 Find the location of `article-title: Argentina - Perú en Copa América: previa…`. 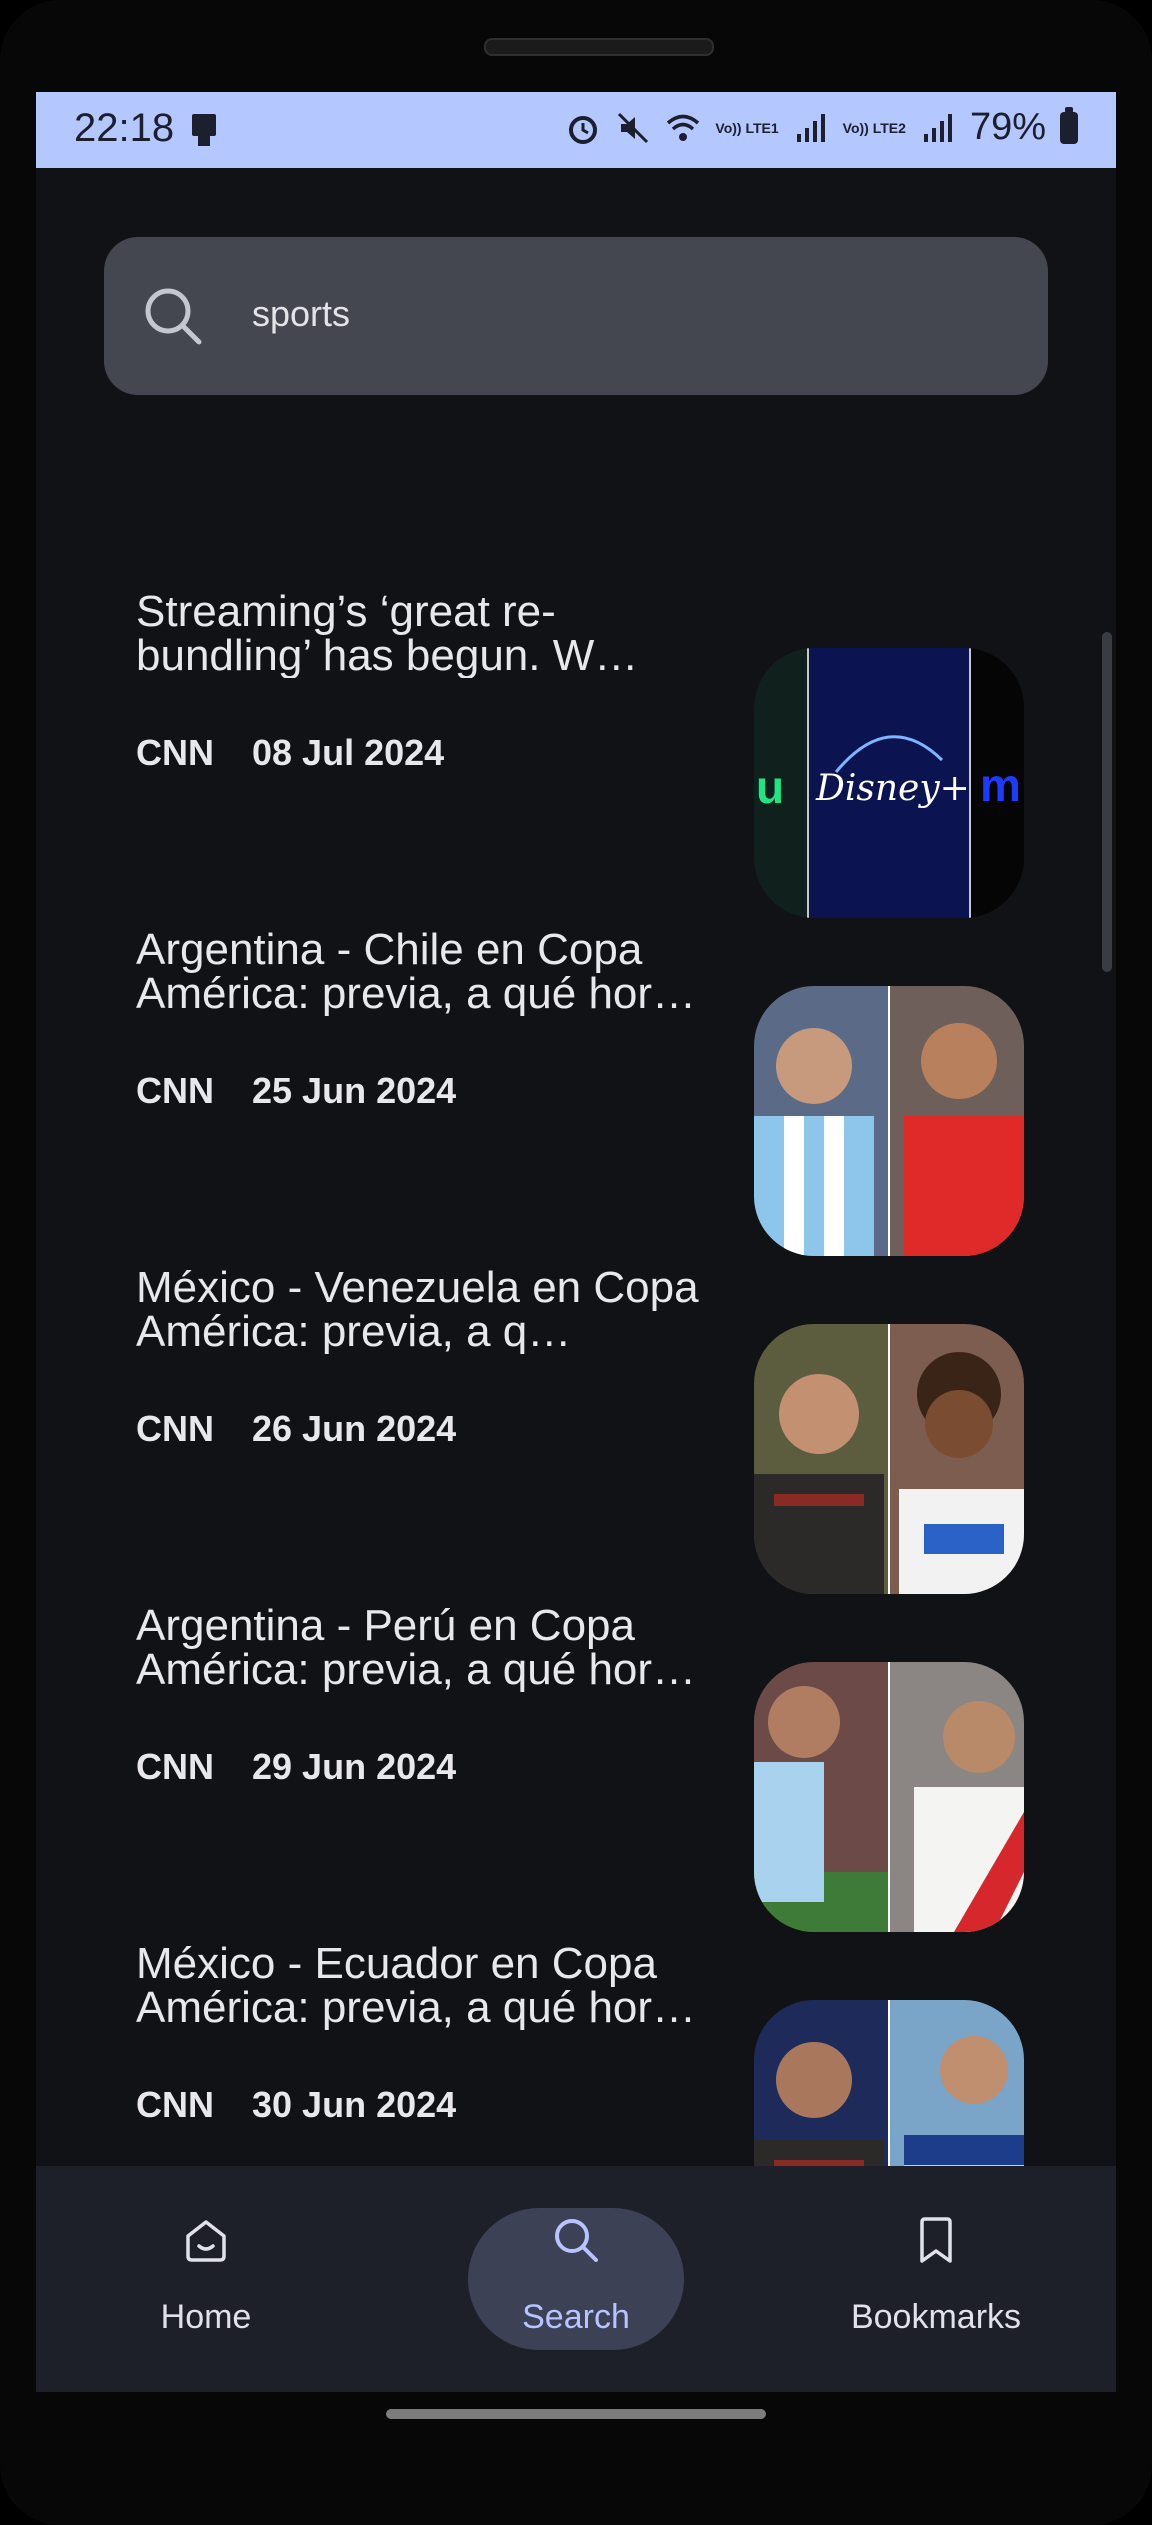

article-title: Argentina - Perú en Copa América: previa… is located at coordinates (416, 1648).